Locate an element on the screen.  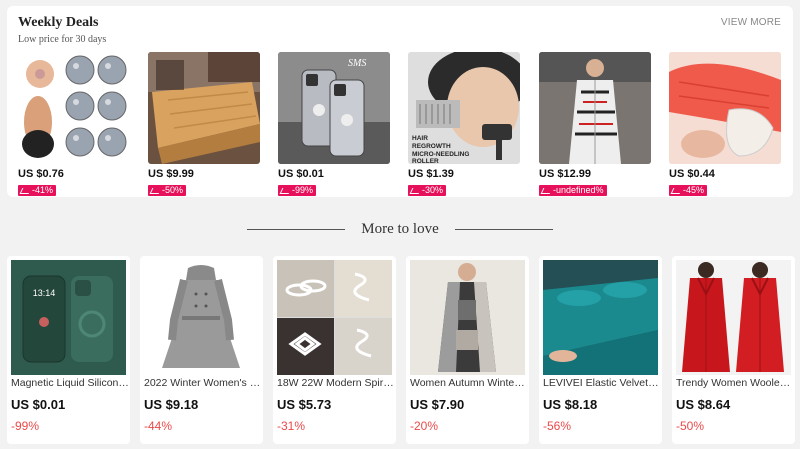
deal-image-mattress is located at coordinates (204, 108).